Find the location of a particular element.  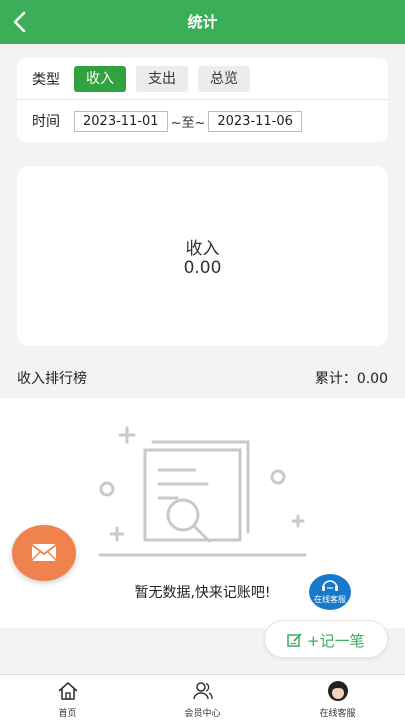

online-service-button: 在线客服 is located at coordinates (330, 592).